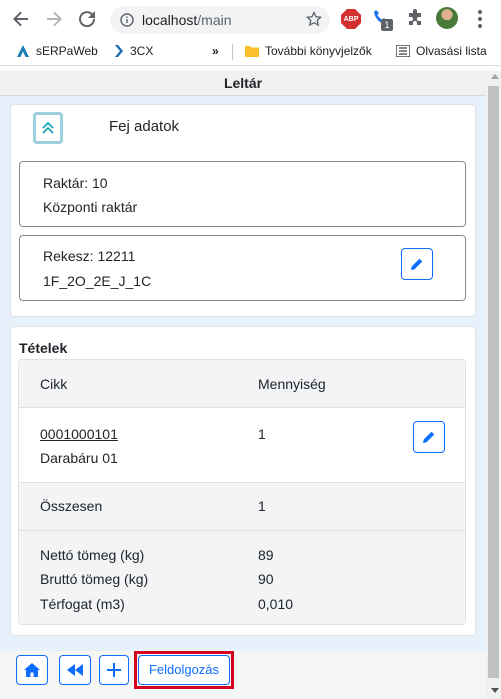 The height and width of the screenshot is (699, 501). Describe the element at coordinates (243, 83) in the screenshot. I see `page-title: Leltár` at that location.